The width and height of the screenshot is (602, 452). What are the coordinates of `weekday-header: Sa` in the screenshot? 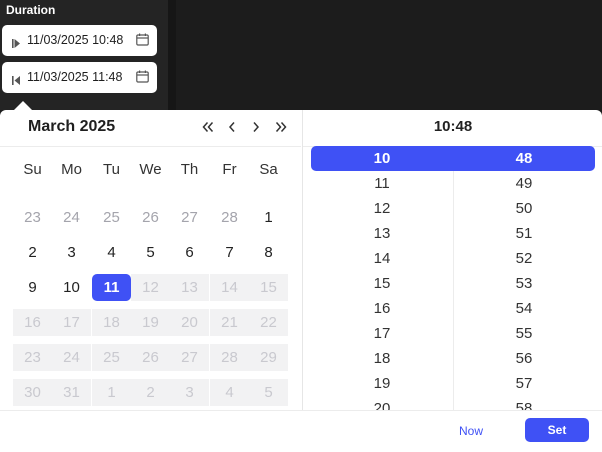 It's located at (268, 169).